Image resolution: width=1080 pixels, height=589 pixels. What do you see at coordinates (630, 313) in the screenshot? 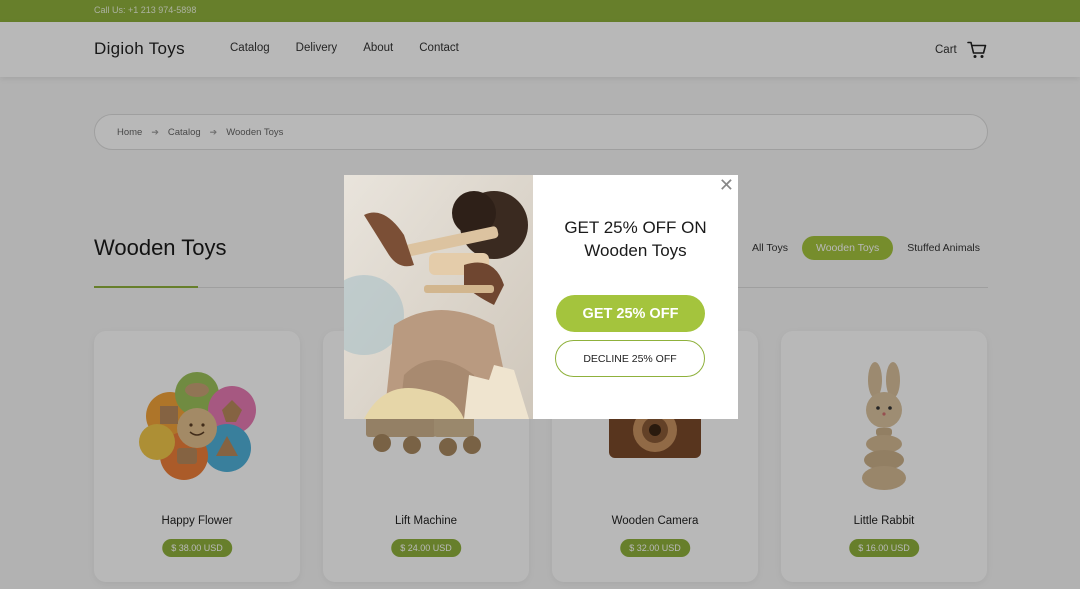
I see `accept-discount-button: GET 25% OFF` at bounding box center [630, 313].